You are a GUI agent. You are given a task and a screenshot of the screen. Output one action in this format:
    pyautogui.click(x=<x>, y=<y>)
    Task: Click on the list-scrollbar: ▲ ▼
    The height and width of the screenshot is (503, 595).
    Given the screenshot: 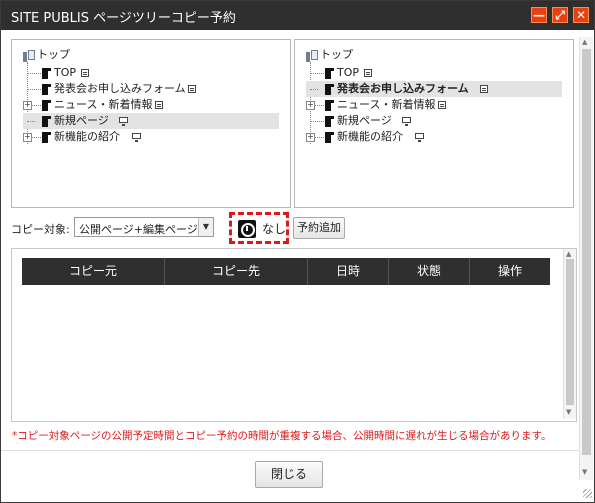 What is the action you would take?
    pyautogui.click(x=569, y=334)
    